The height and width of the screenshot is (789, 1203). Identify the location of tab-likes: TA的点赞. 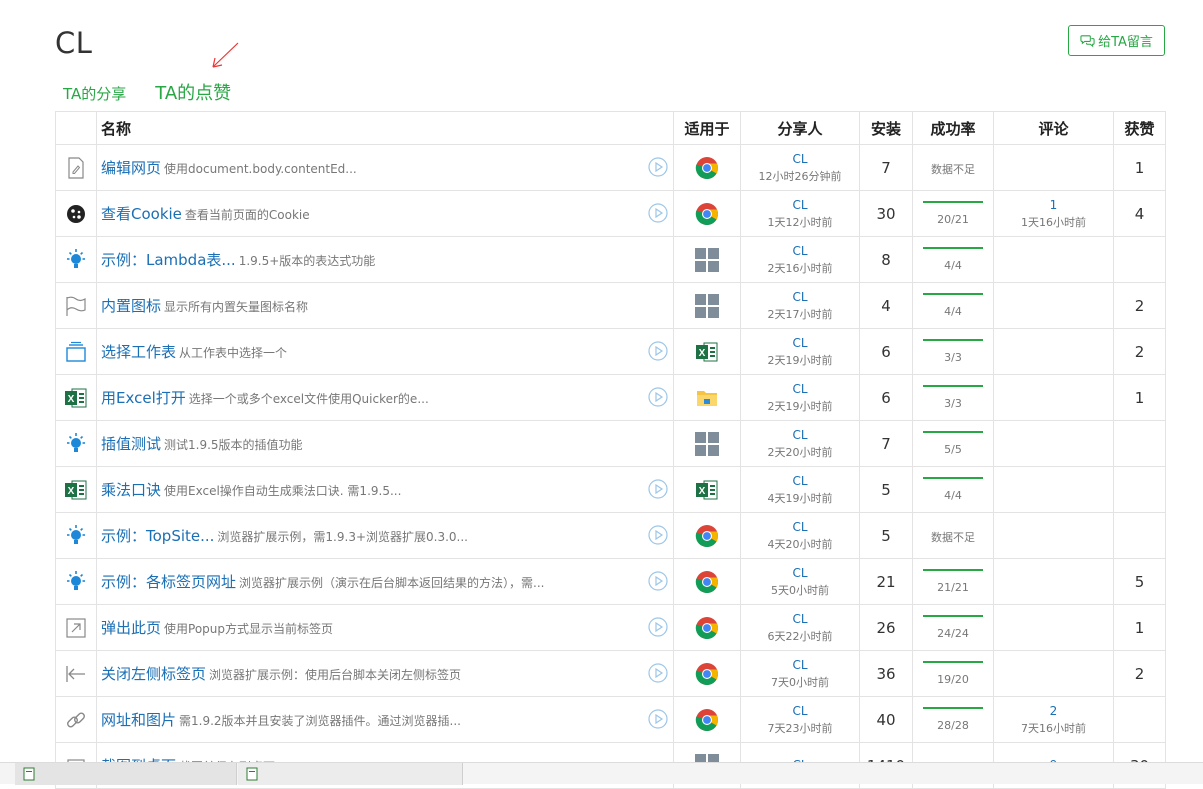
(193, 92).